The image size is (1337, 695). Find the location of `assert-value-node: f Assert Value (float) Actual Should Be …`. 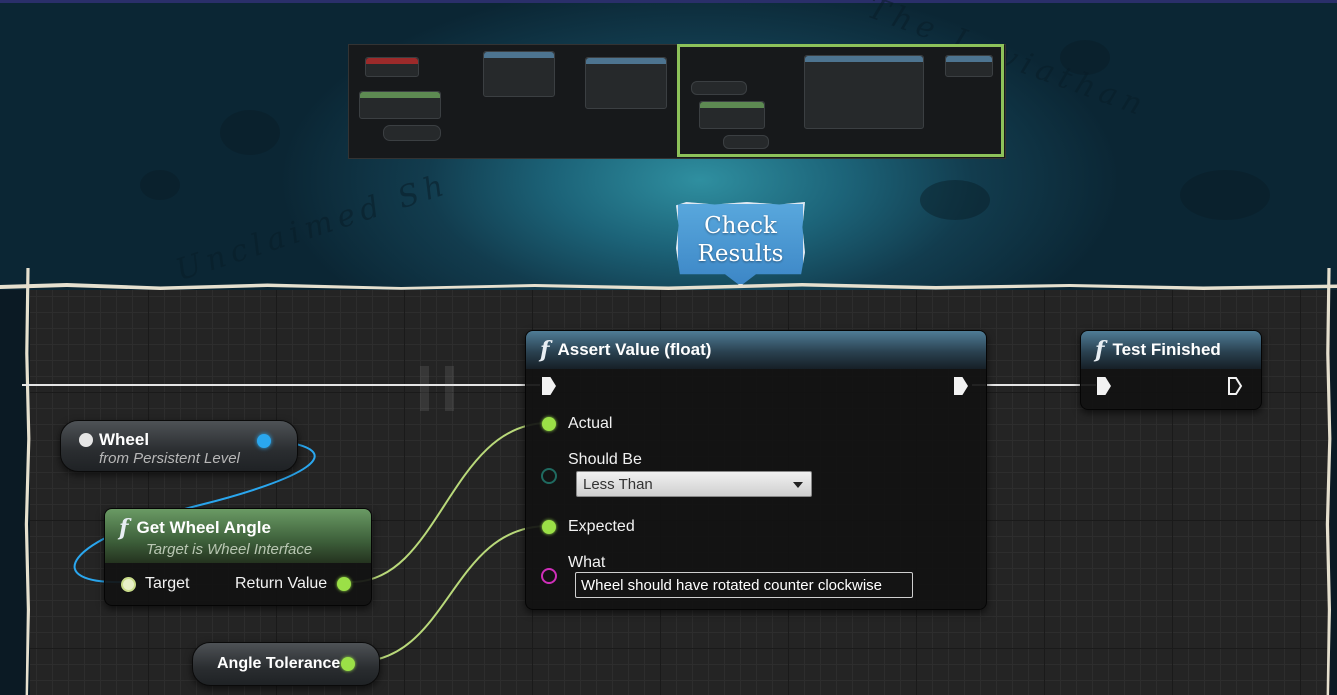

assert-value-node: f Assert Value (float) Actual Should Be … is located at coordinates (756, 470).